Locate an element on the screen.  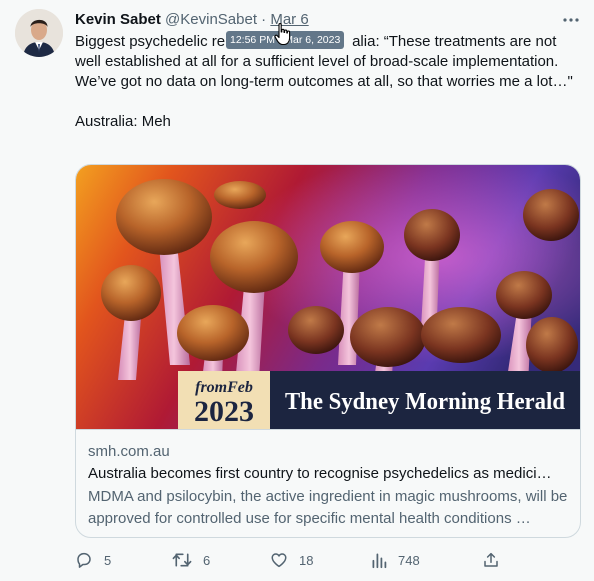
retweet-button: 6 is located at coordinates (191, 560).